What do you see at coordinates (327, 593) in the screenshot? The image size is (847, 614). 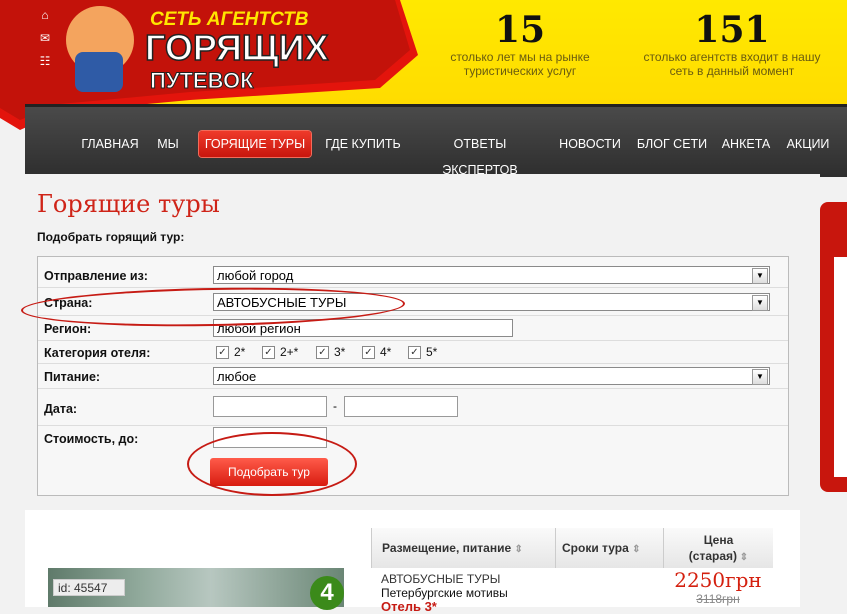 I see `tour-rating-badge: 4` at bounding box center [327, 593].